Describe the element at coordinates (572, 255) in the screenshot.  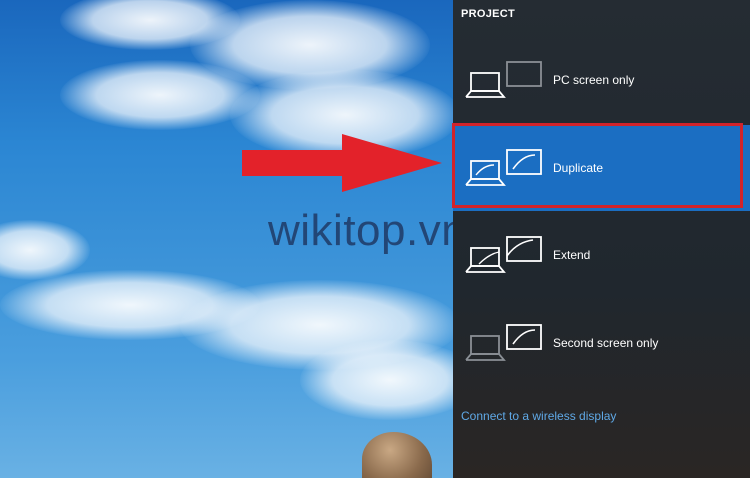
I see `option-label: Extend` at that location.